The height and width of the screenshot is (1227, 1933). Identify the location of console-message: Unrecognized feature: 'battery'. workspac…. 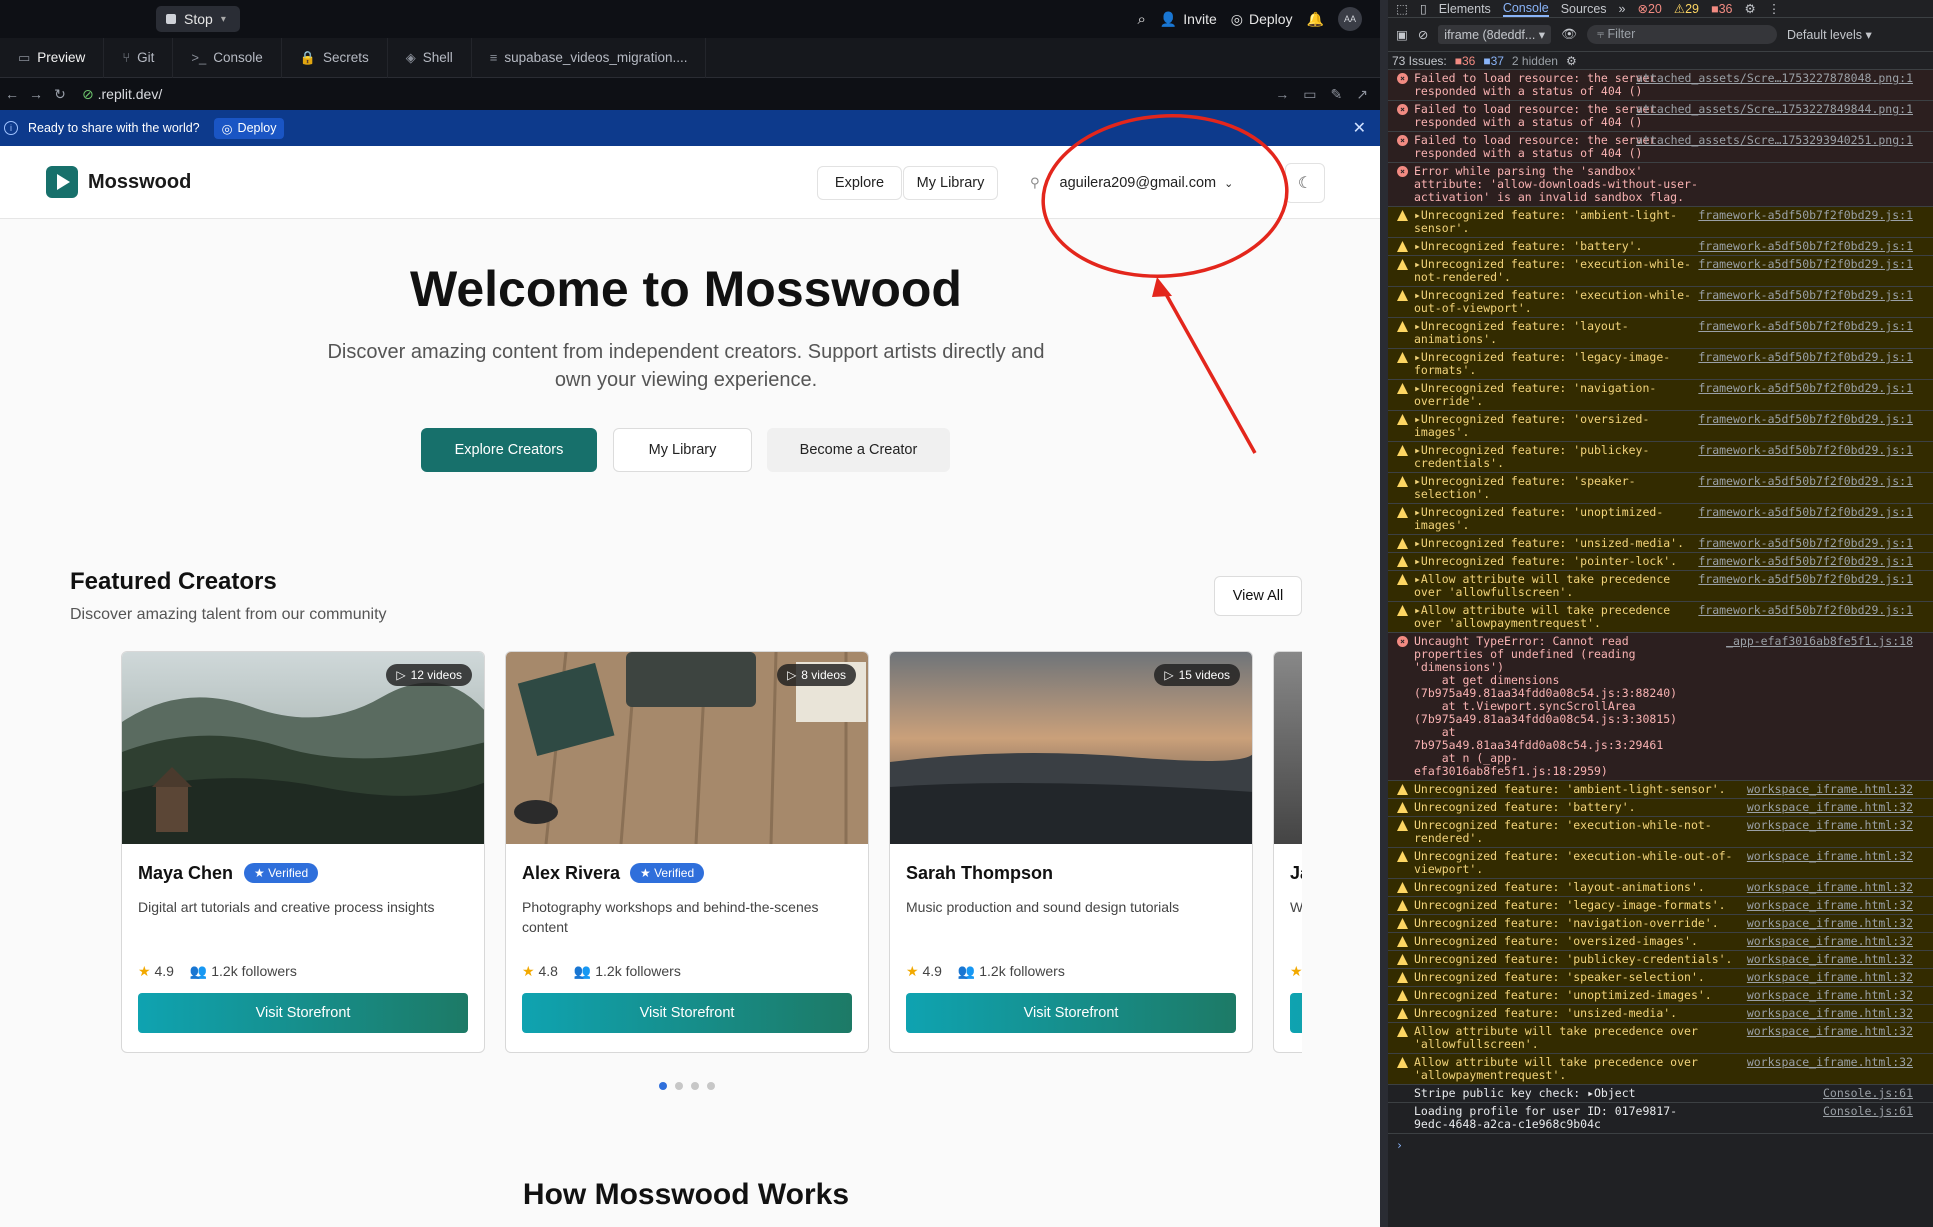
(1660, 808).